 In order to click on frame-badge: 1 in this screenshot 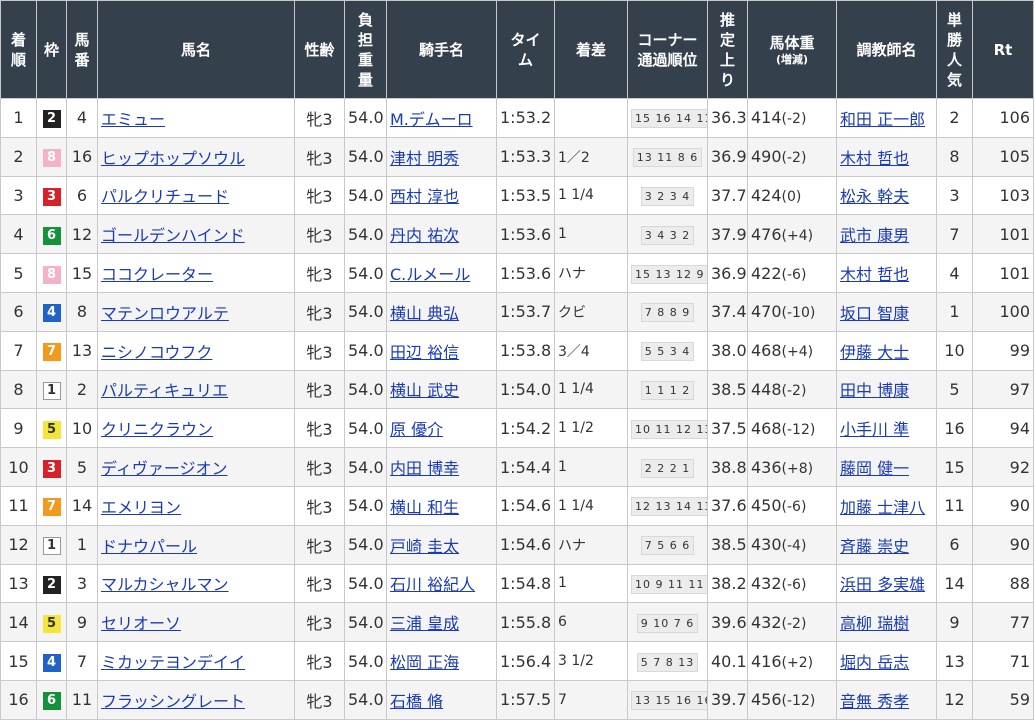, I will do `click(51, 546)`.